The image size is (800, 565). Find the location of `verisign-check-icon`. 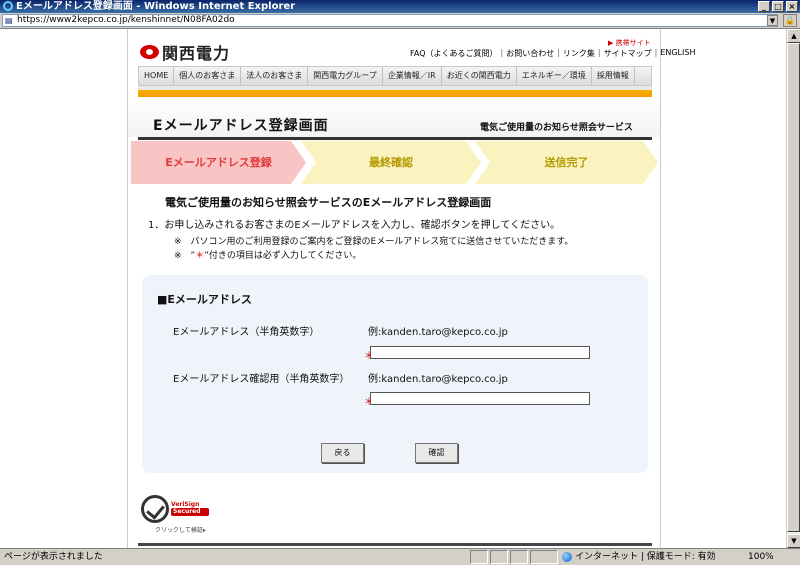

verisign-check-icon is located at coordinates (155, 509).